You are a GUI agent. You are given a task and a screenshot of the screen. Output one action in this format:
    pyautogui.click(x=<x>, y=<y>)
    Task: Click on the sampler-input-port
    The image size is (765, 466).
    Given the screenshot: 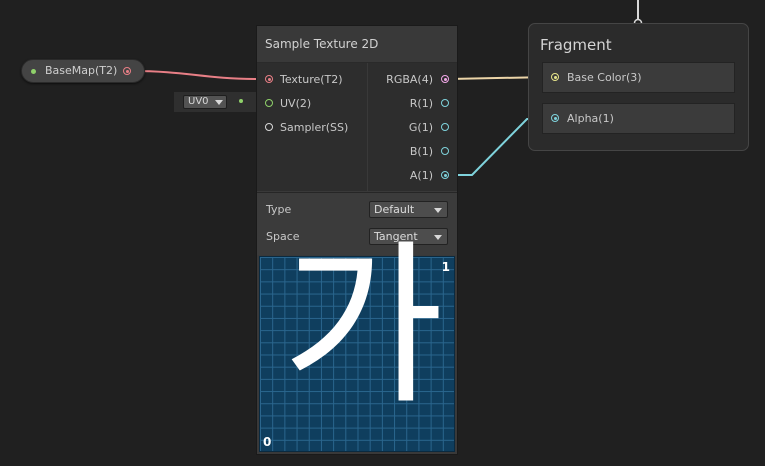 What is the action you would take?
    pyautogui.click(x=269, y=127)
    